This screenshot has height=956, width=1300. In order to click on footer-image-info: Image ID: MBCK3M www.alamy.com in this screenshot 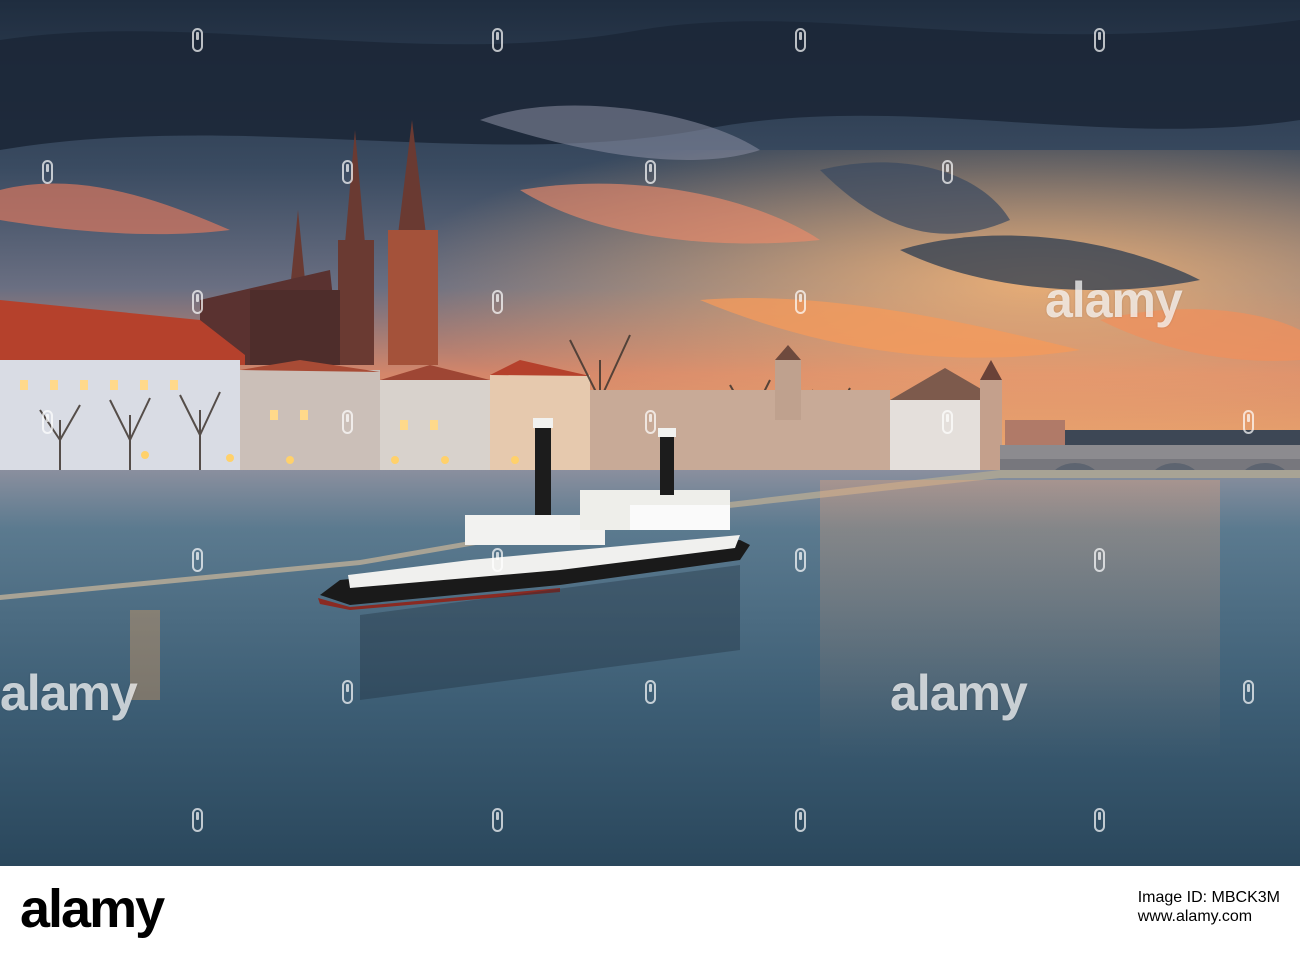, I will do `click(1209, 907)`.